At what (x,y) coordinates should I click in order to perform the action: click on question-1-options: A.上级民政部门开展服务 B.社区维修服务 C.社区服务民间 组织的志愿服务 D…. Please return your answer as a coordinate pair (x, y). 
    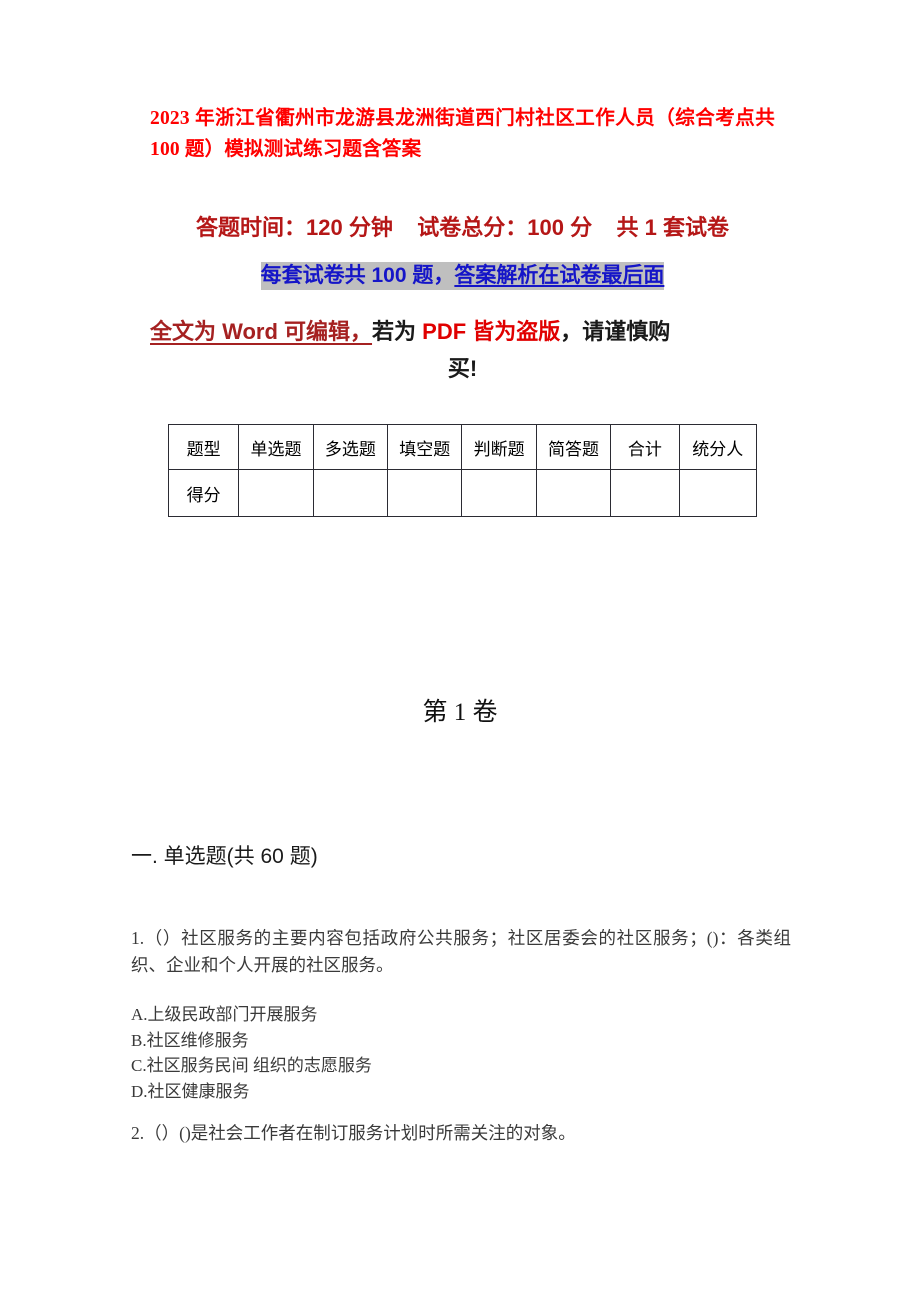
    Looking at the image, I should click on (461, 1053).